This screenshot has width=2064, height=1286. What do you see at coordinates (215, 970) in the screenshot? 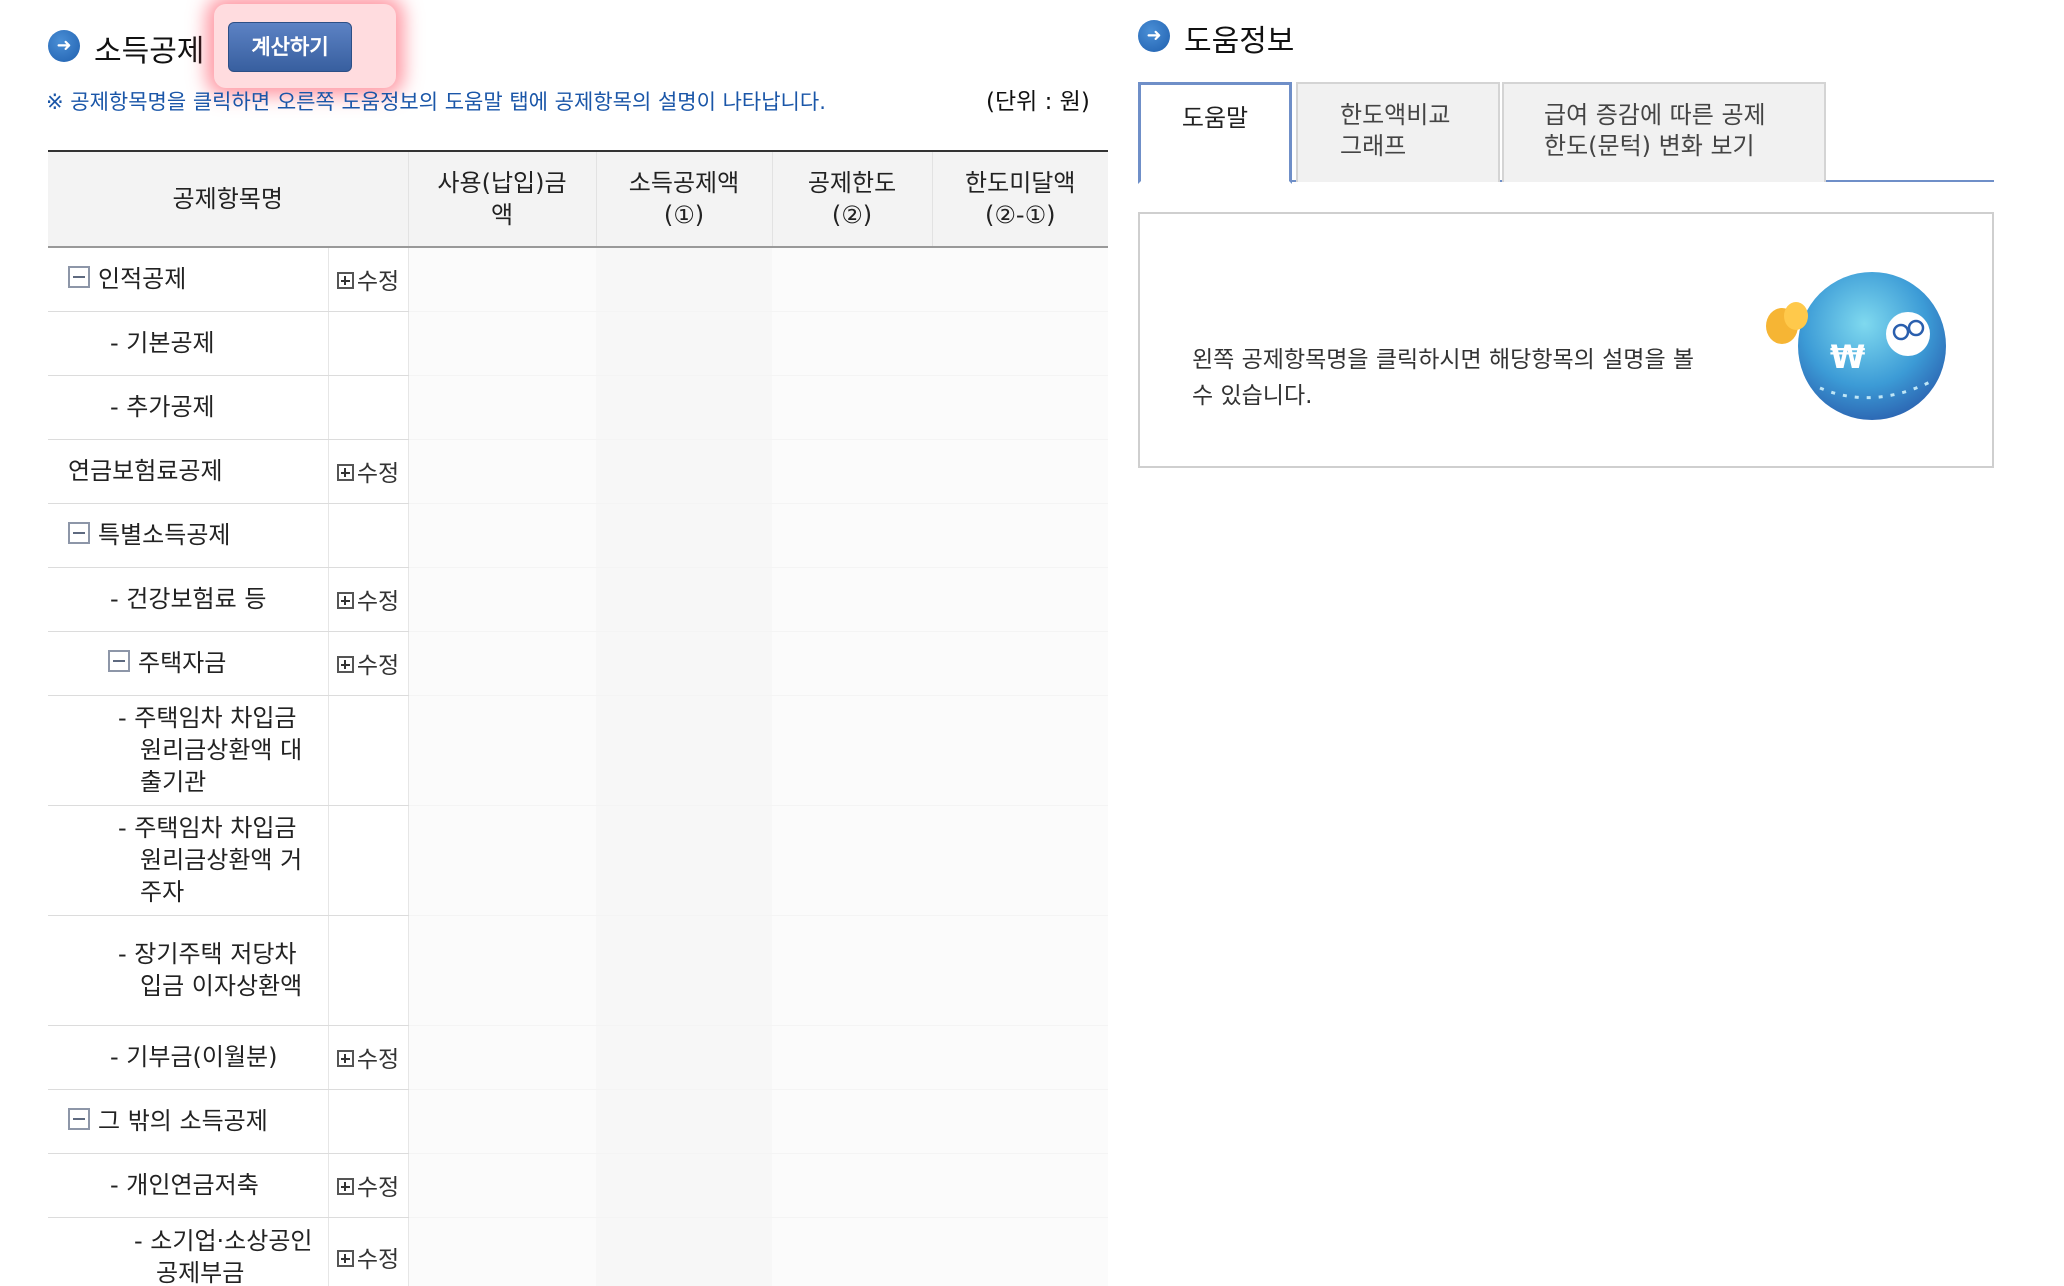
I see `row-label: - 장기주택 저당차입금 이자상환액` at bounding box center [215, 970].